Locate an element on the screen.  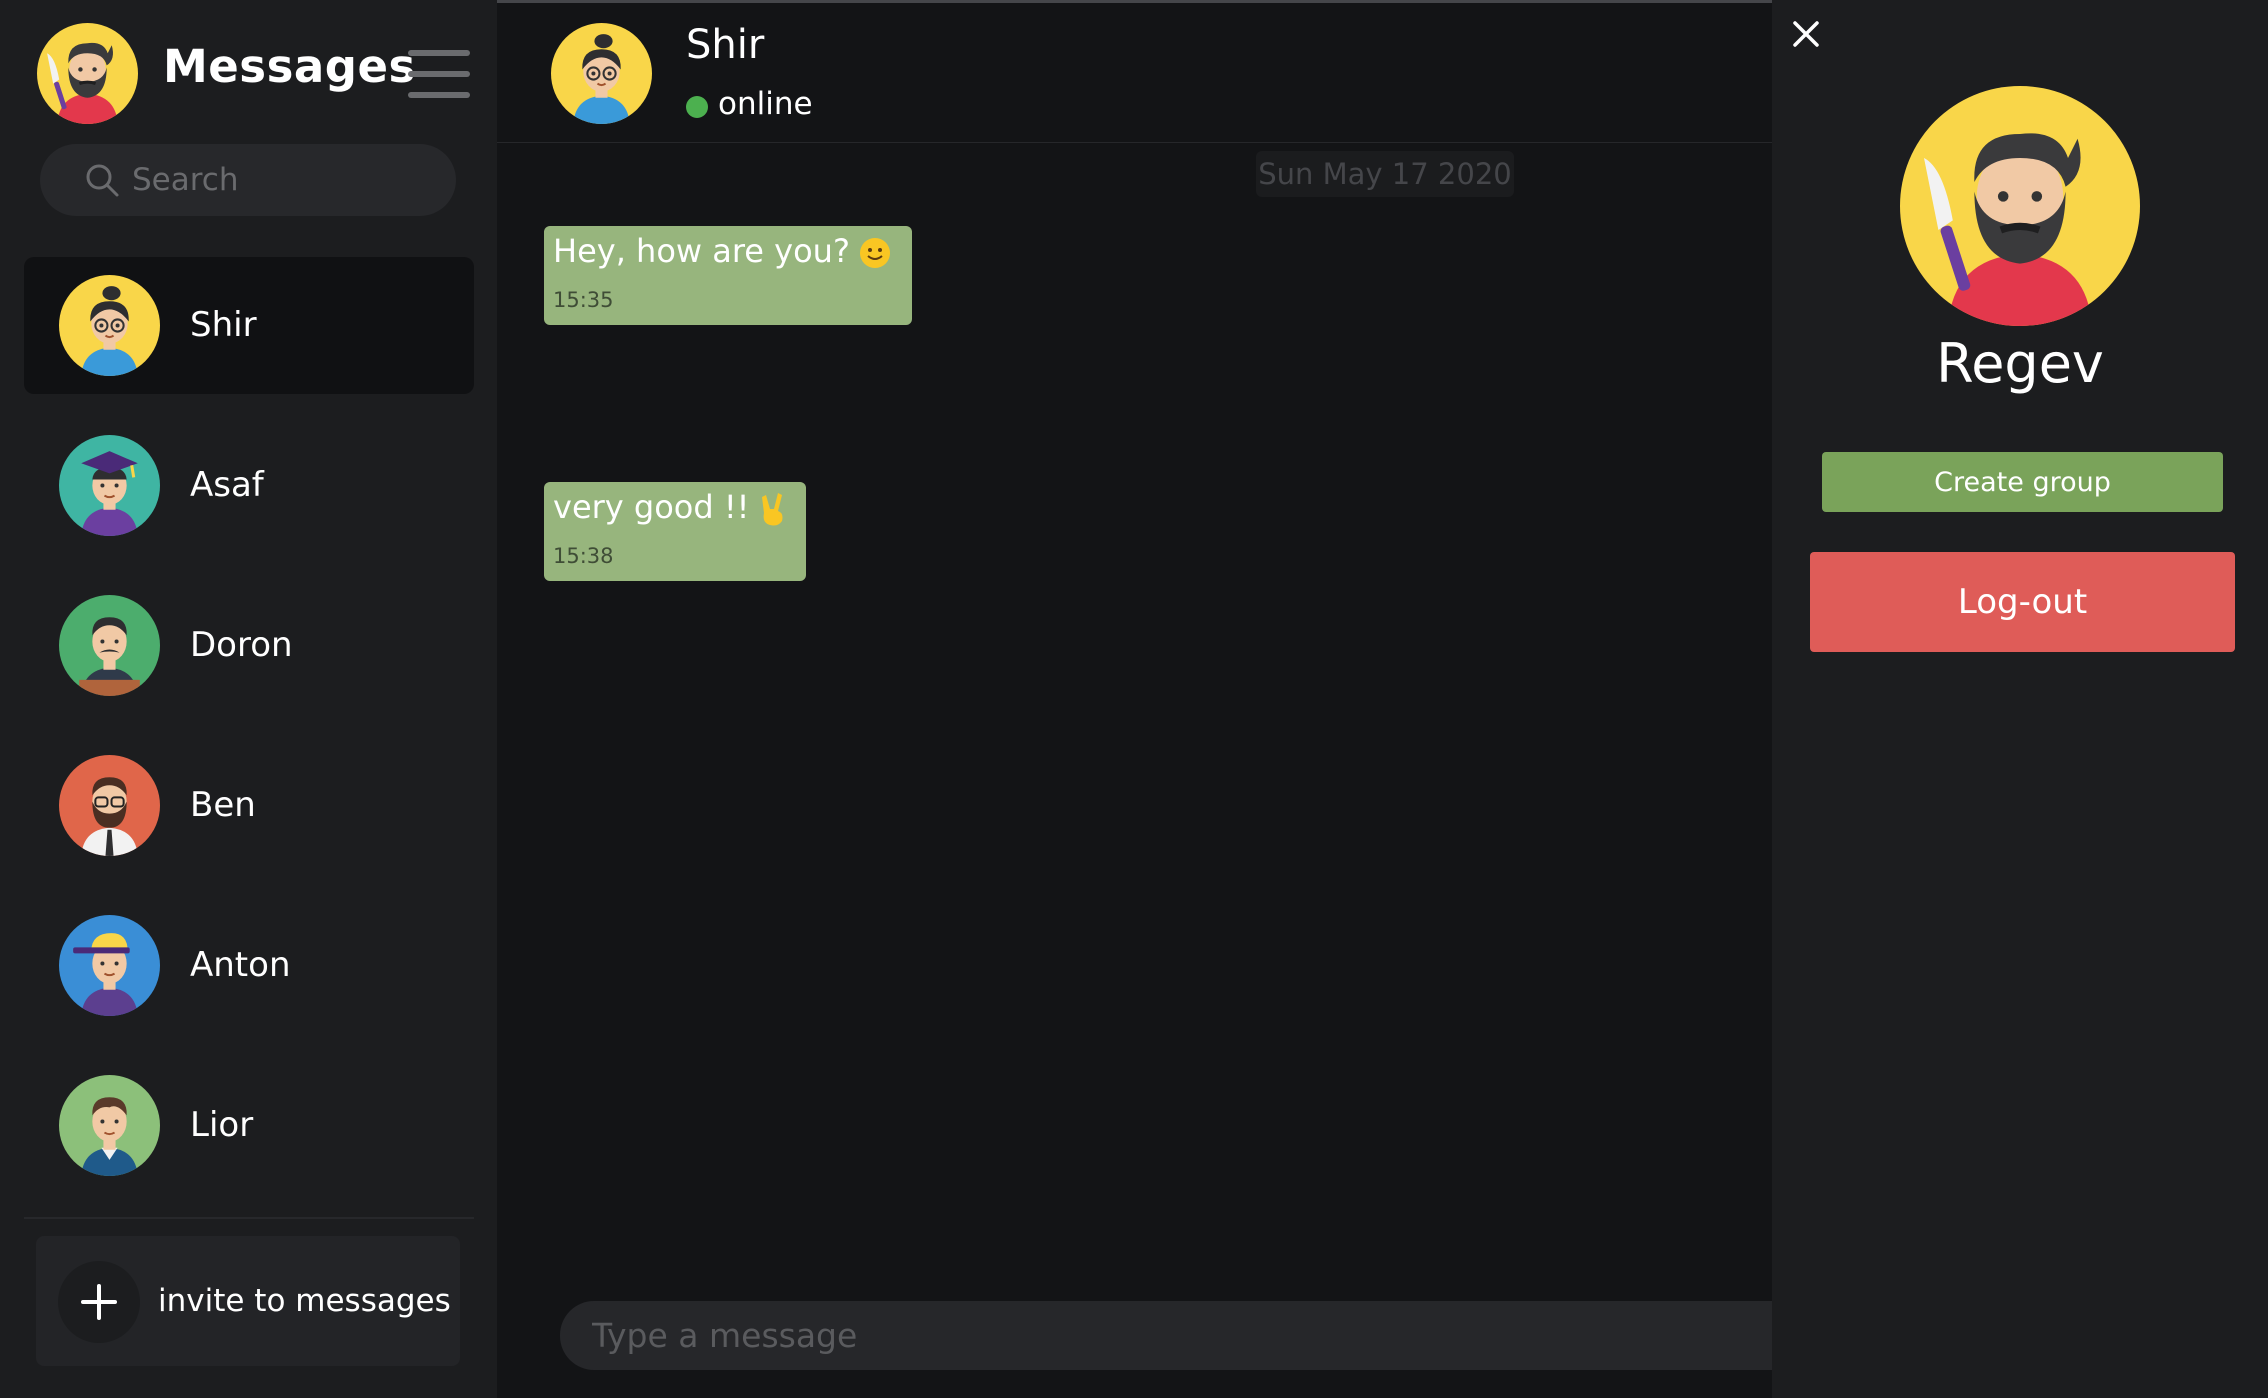
contact-item-asaf: Asaf is located at coordinates (249, 485).